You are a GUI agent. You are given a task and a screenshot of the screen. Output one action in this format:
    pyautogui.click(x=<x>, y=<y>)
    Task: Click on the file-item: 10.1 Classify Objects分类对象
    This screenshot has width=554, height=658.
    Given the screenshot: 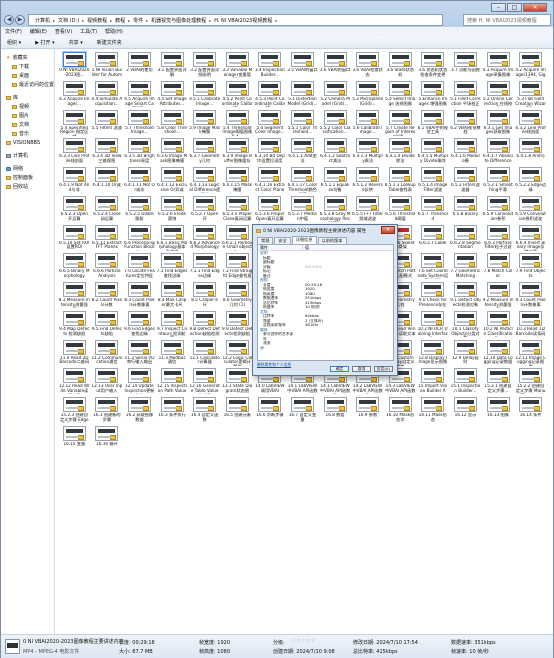 What is the action you would take?
    pyautogui.click(x=465, y=324)
    